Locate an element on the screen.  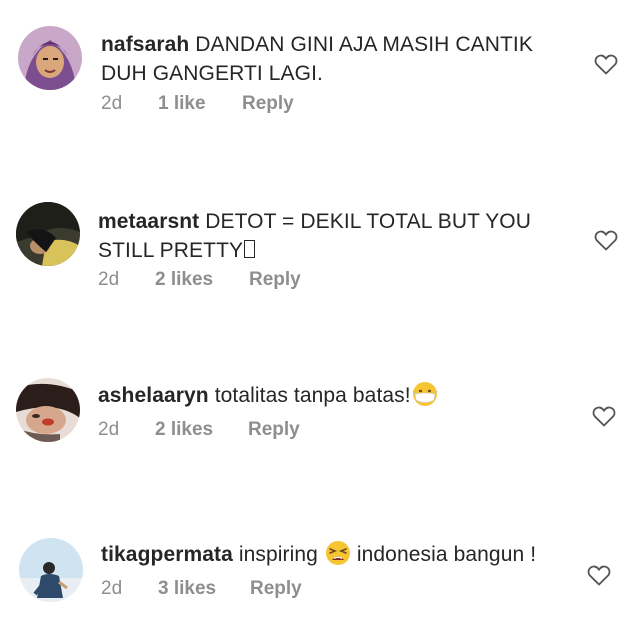
unsupported-glyph-box is located at coordinates (250, 249).